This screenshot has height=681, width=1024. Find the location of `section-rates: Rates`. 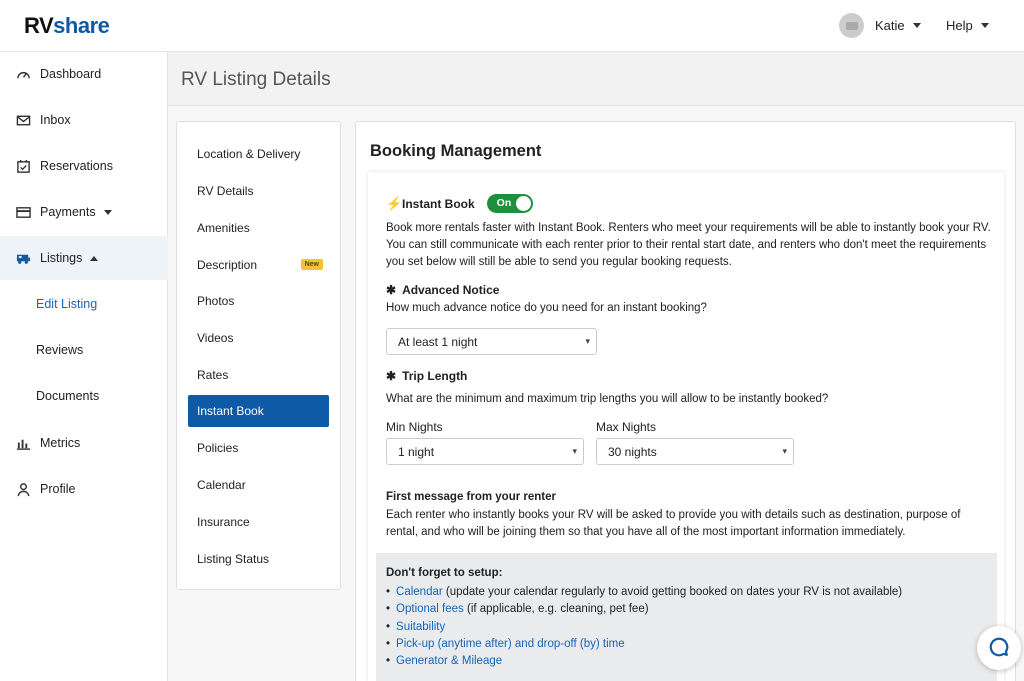

section-rates: Rates is located at coordinates (258, 375).